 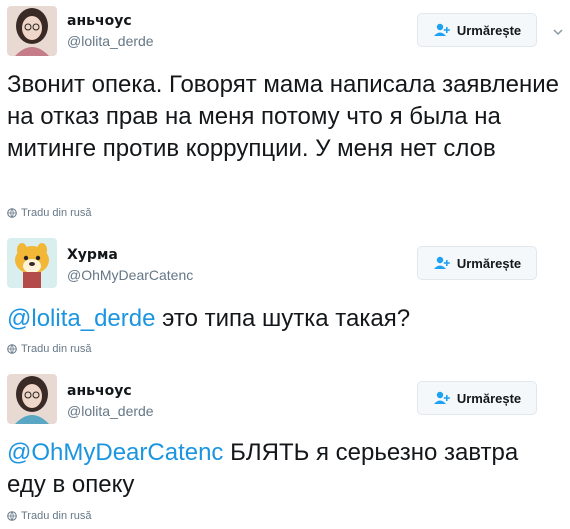 What do you see at coordinates (130, 275) in the screenshot?
I see `user-handle: @OhMyDearCatenc` at bounding box center [130, 275].